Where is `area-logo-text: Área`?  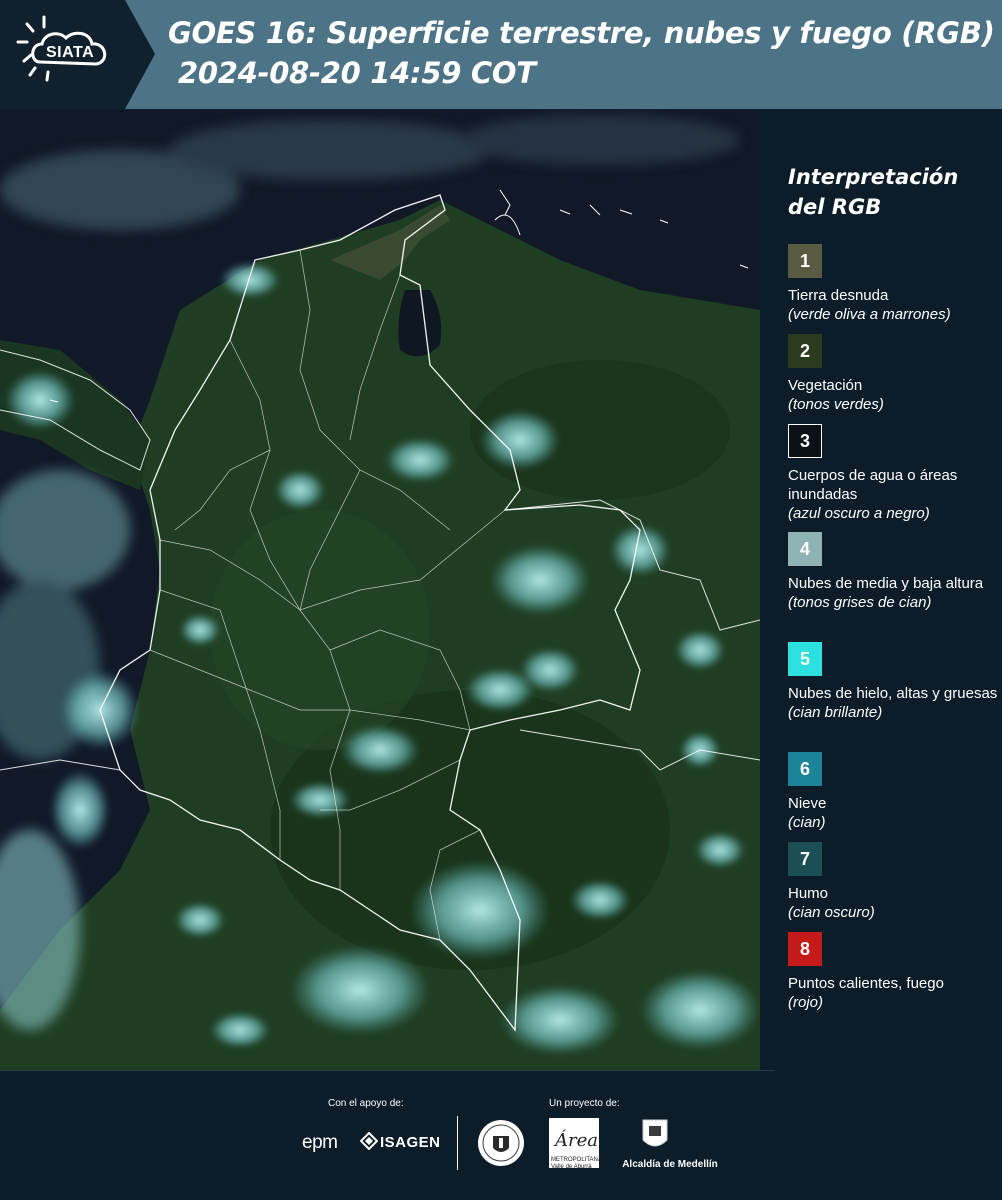 area-logo-text: Área is located at coordinates (575, 1139).